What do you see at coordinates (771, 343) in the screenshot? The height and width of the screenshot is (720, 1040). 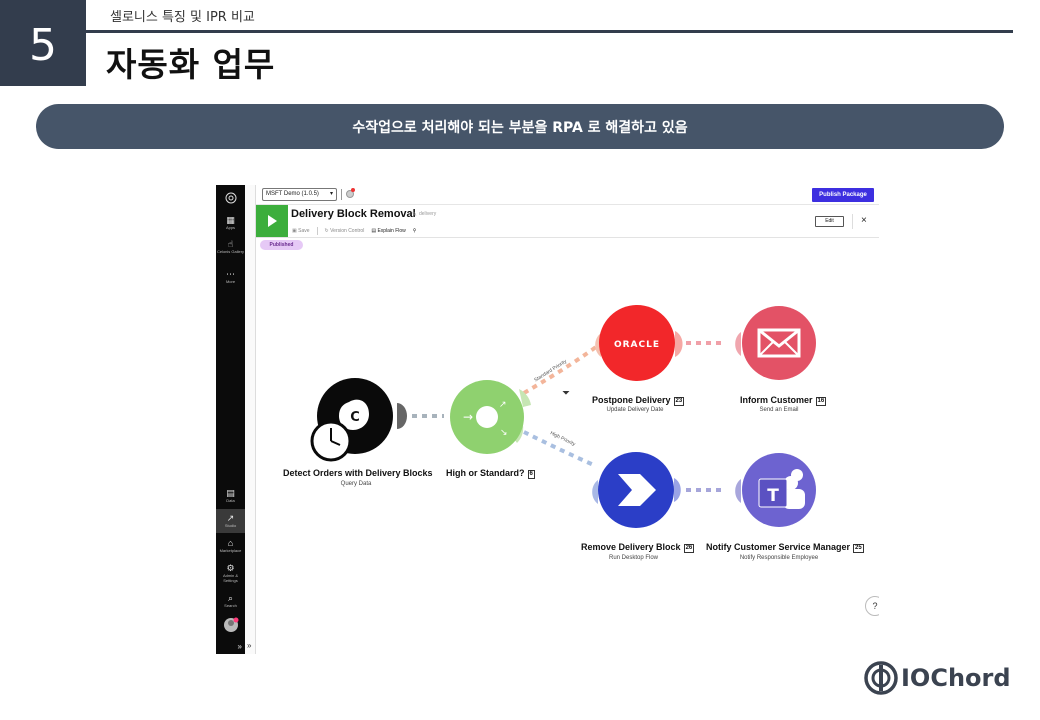 I see `inform-customer-node` at bounding box center [771, 343].